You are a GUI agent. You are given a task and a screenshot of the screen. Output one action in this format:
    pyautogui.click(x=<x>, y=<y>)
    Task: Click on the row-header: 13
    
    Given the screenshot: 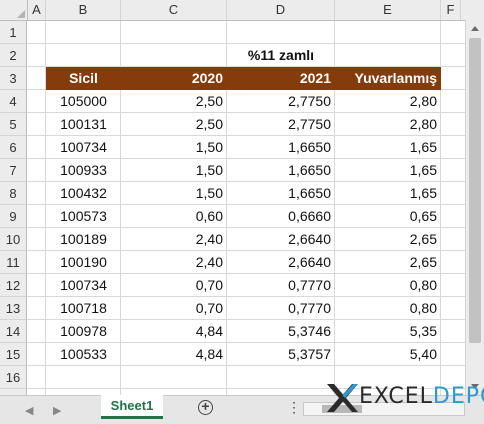 What is the action you would take?
    pyautogui.click(x=13, y=308)
    